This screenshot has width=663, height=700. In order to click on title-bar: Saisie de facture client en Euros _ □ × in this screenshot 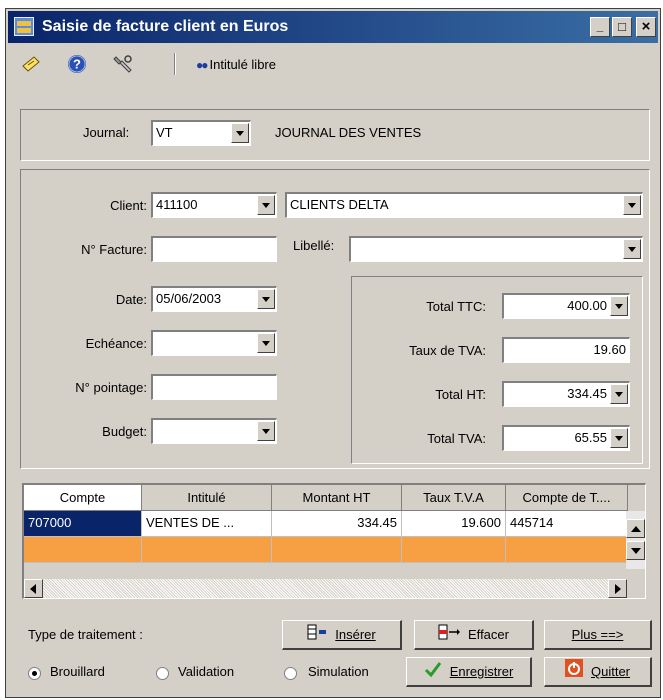, I will do `click(333, 27)`.